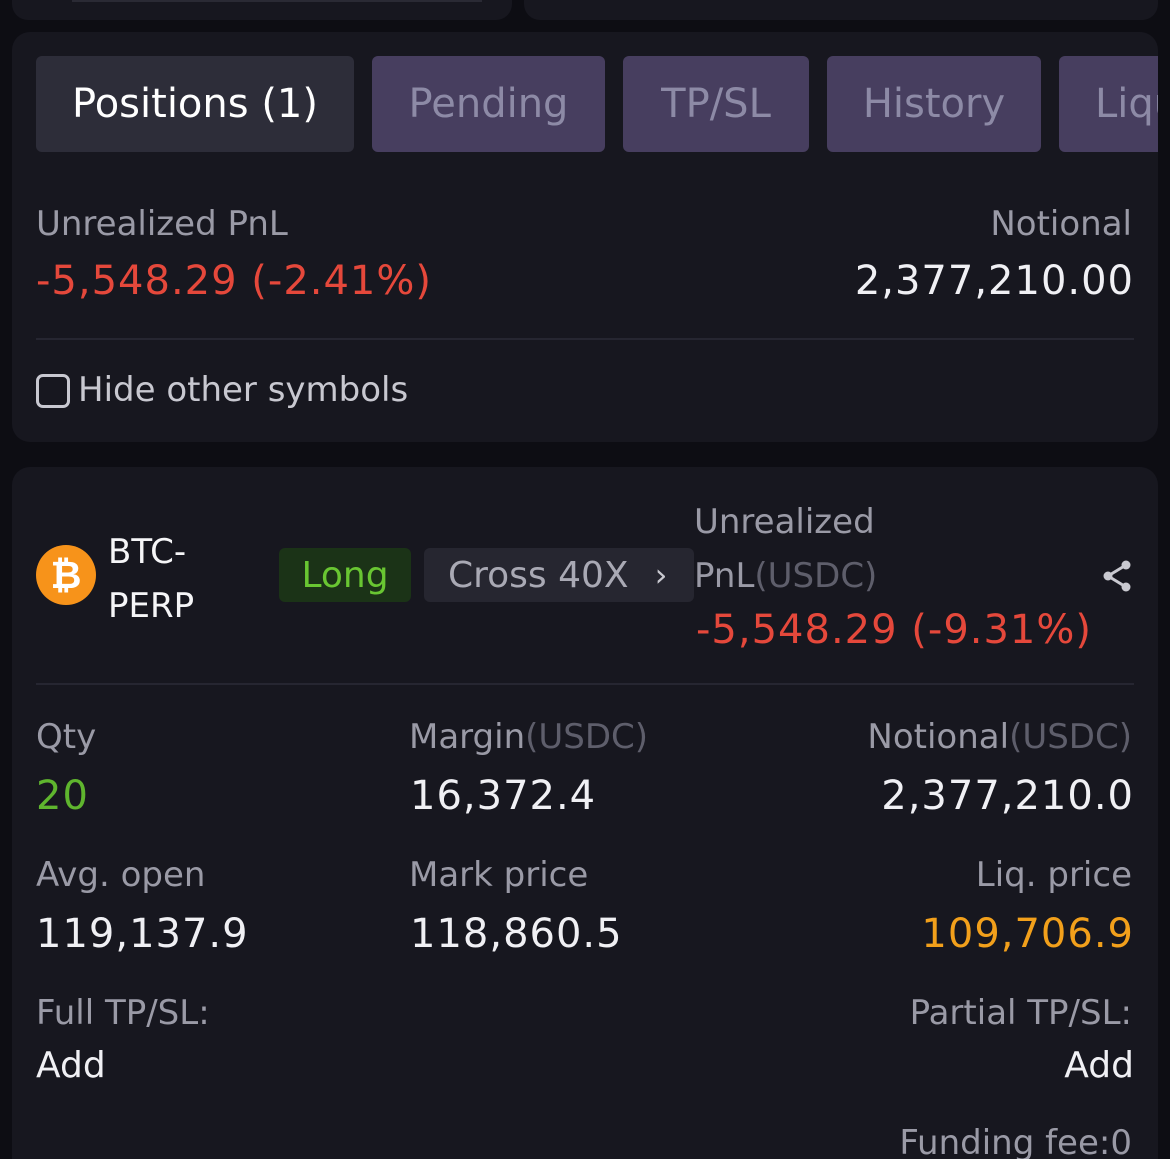 The width and height of the screenshot is (1170, 1159). Describe the element at coordinates (1001, 630) in the screenshot. I see `position-pnl-percent: (-9.31%)` at that location.